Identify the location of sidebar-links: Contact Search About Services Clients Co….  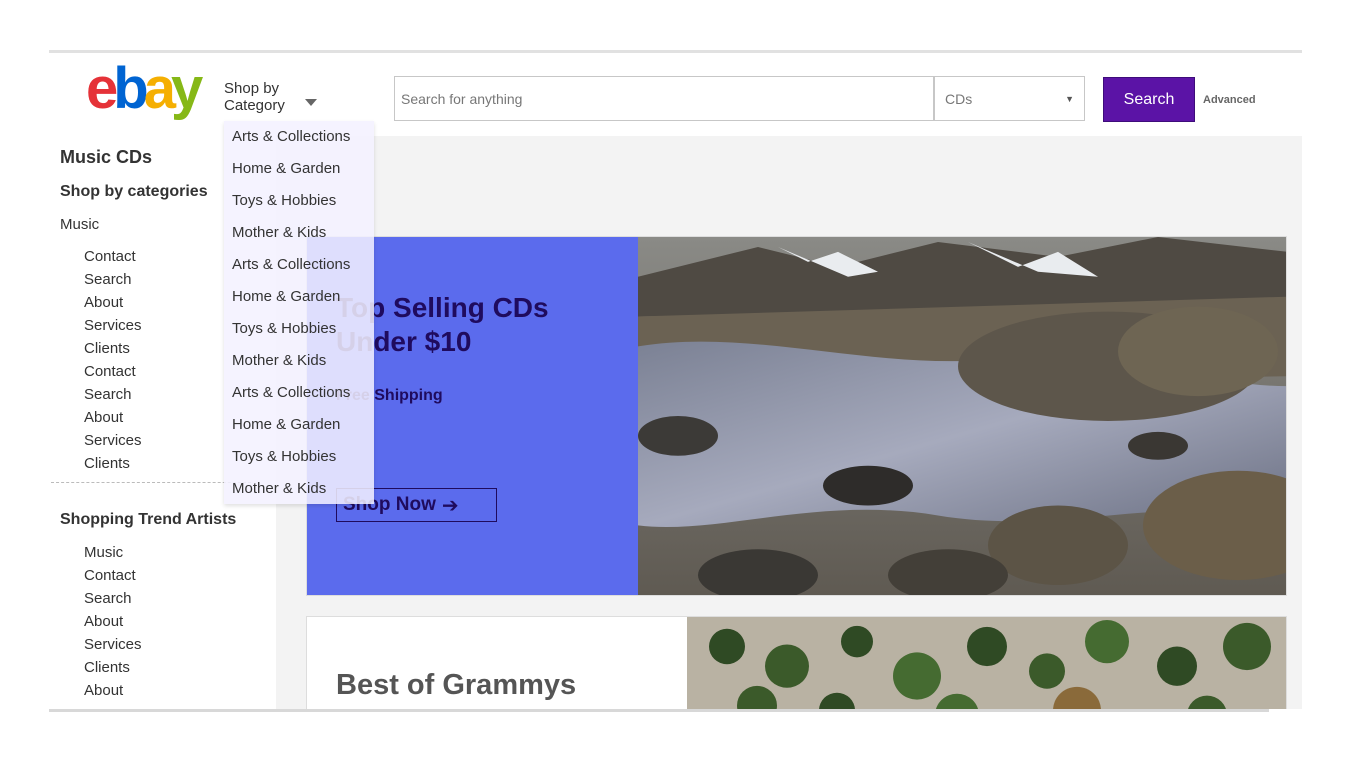
(113, 363).